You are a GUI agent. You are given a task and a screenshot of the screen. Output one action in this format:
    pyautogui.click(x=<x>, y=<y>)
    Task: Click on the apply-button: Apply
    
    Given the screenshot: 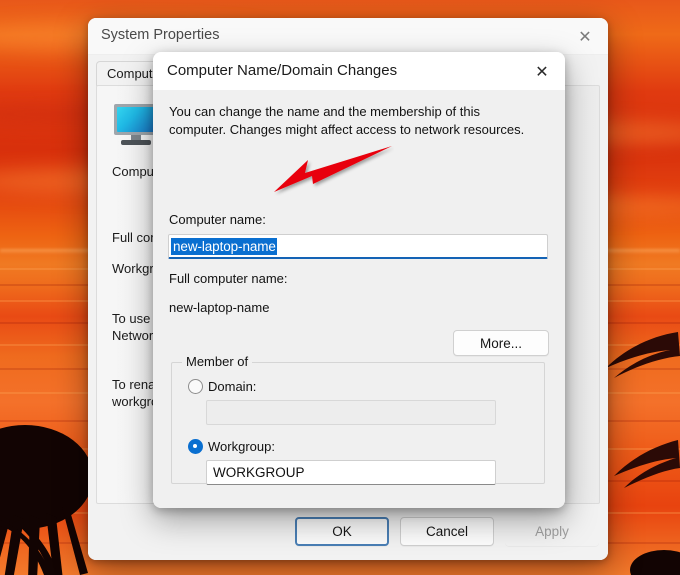 What is the action you would take?
    pyautogui.click(x=552, y=531)
    